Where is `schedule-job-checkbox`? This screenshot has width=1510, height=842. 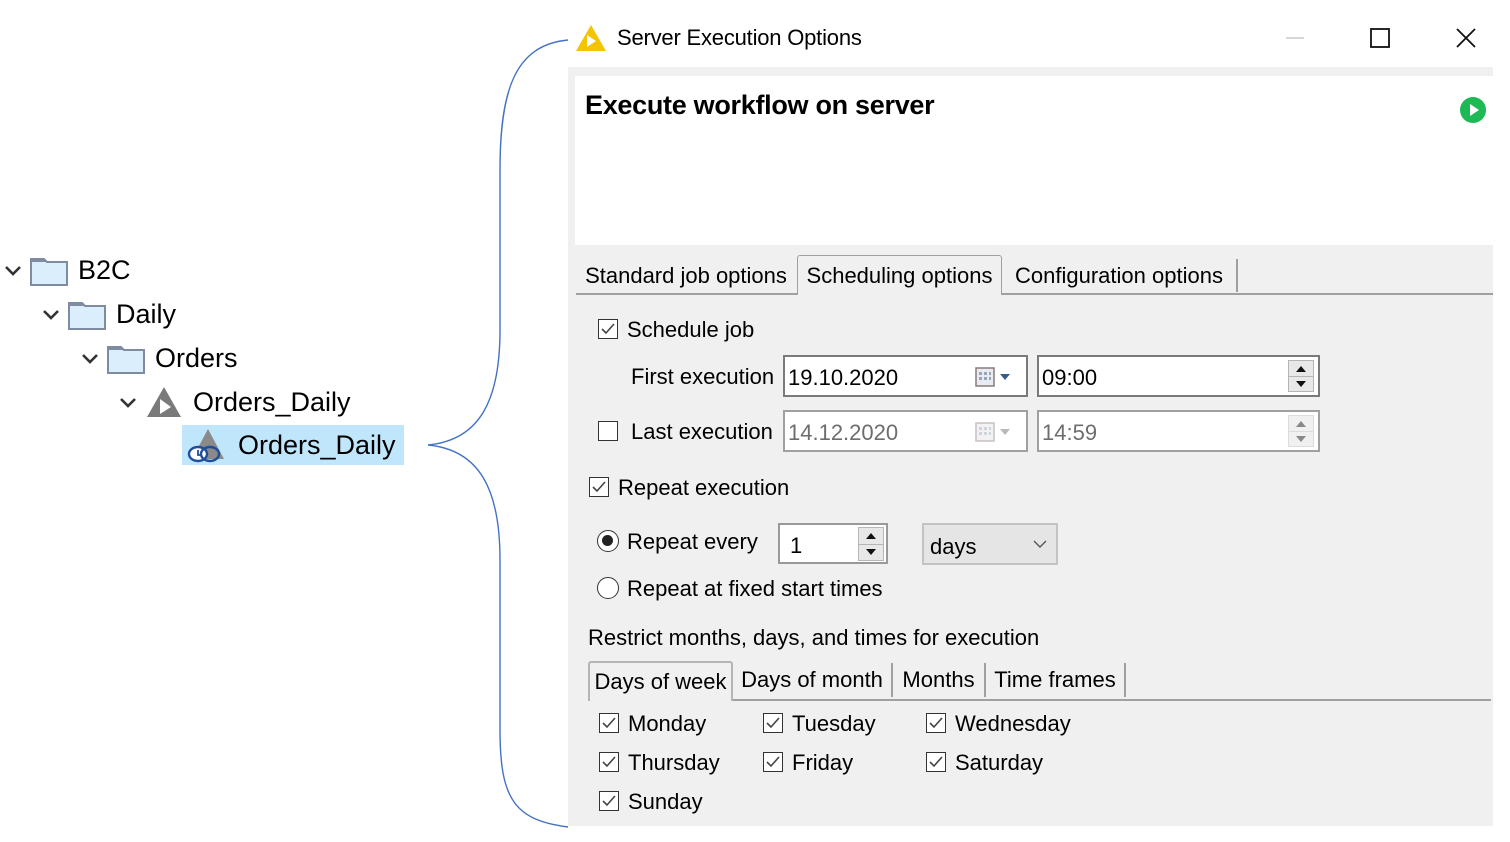
schedule-job-checkbox is located at coordinates (608, 329).